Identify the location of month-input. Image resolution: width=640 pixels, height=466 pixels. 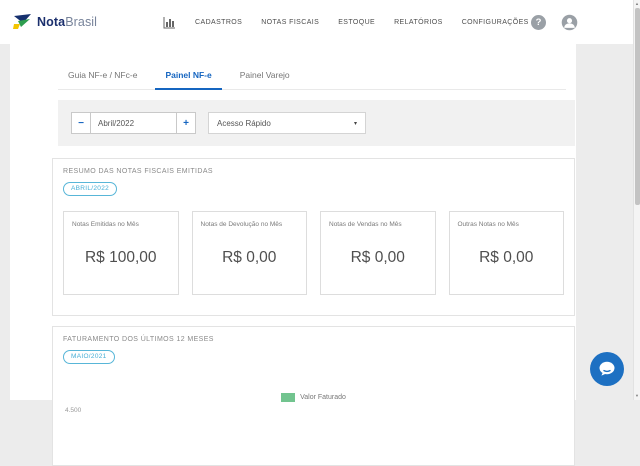
(133, 123).